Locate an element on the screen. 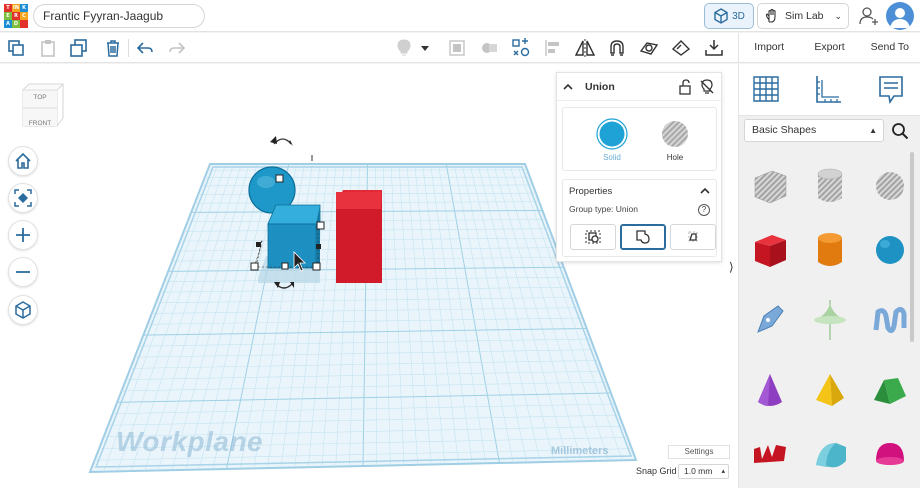 This screenshot has height=488, width=920. home-view-button is located at coordinates (23, 161).